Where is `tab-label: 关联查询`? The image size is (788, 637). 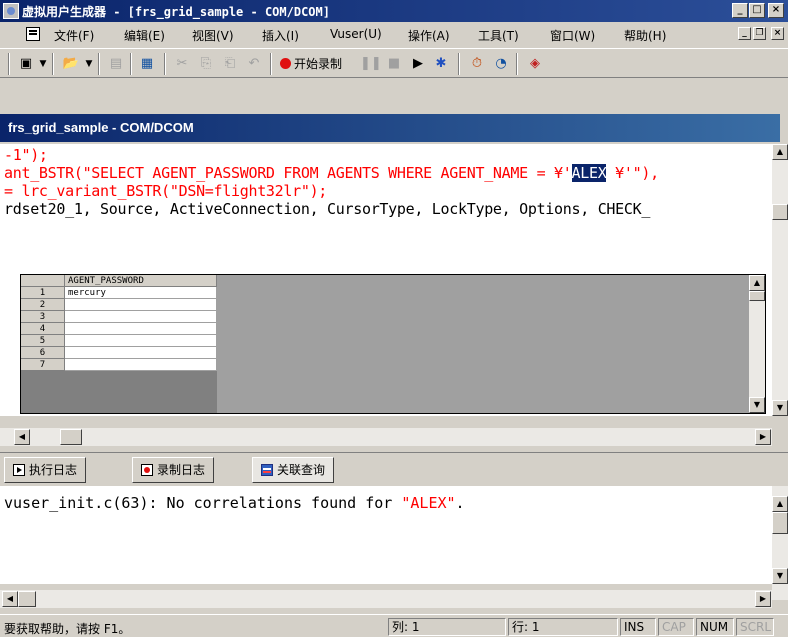
tab-label: 关联查询 is located at coordinates (301, 470).